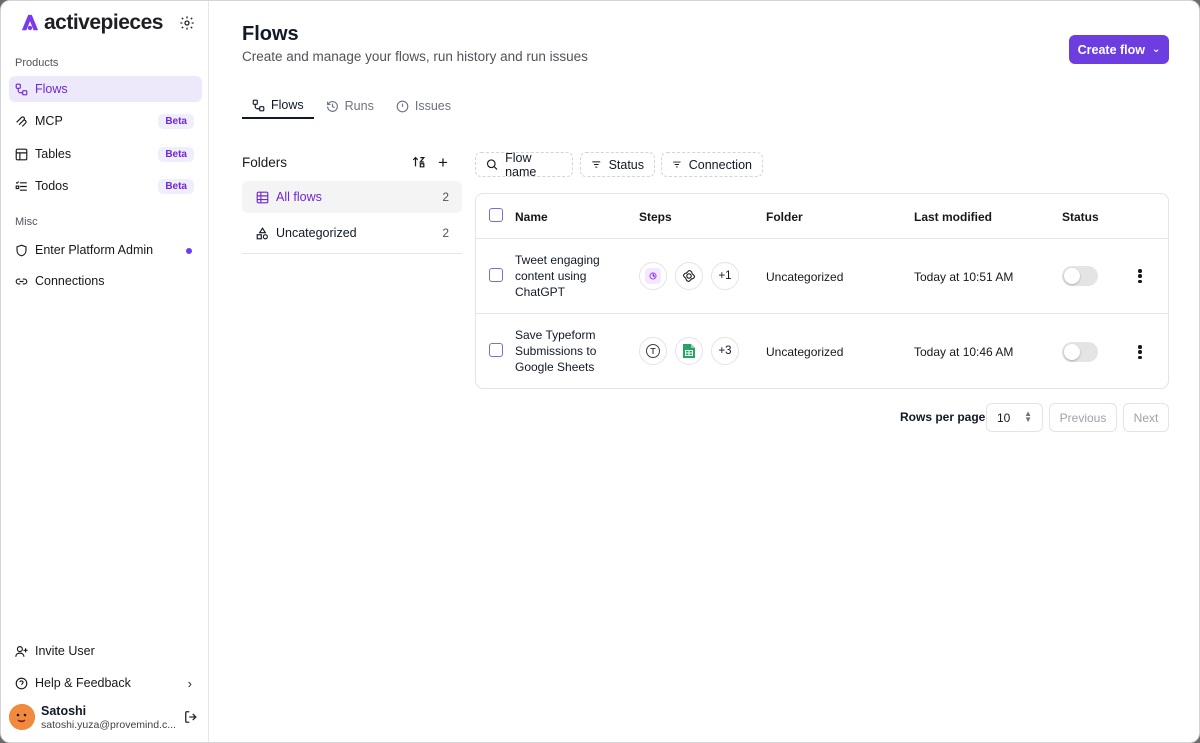 This screenshot has width=1200, height=743. I want to click on shapes-icon, so click(262, 232).